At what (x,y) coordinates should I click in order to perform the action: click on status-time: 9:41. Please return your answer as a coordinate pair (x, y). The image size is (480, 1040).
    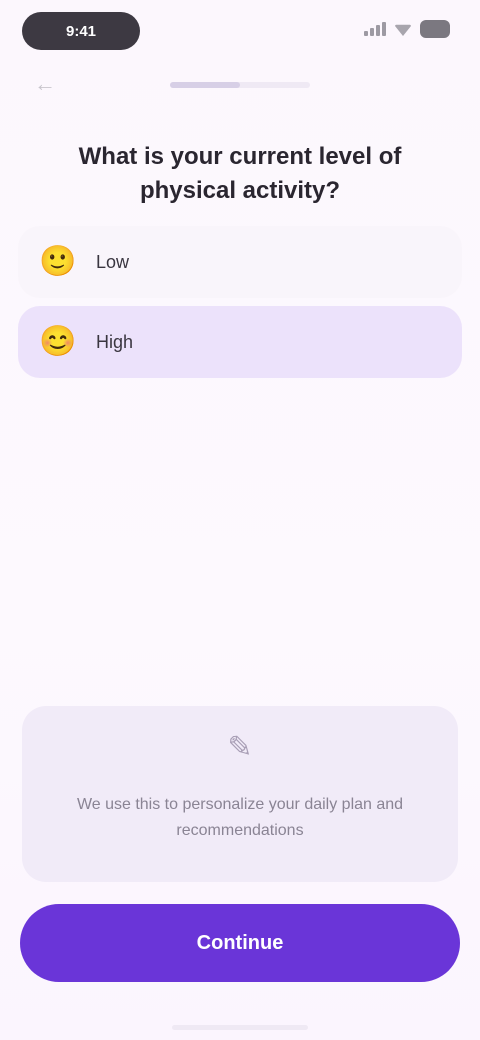
    Looking at the image, I should click on (81, 31).